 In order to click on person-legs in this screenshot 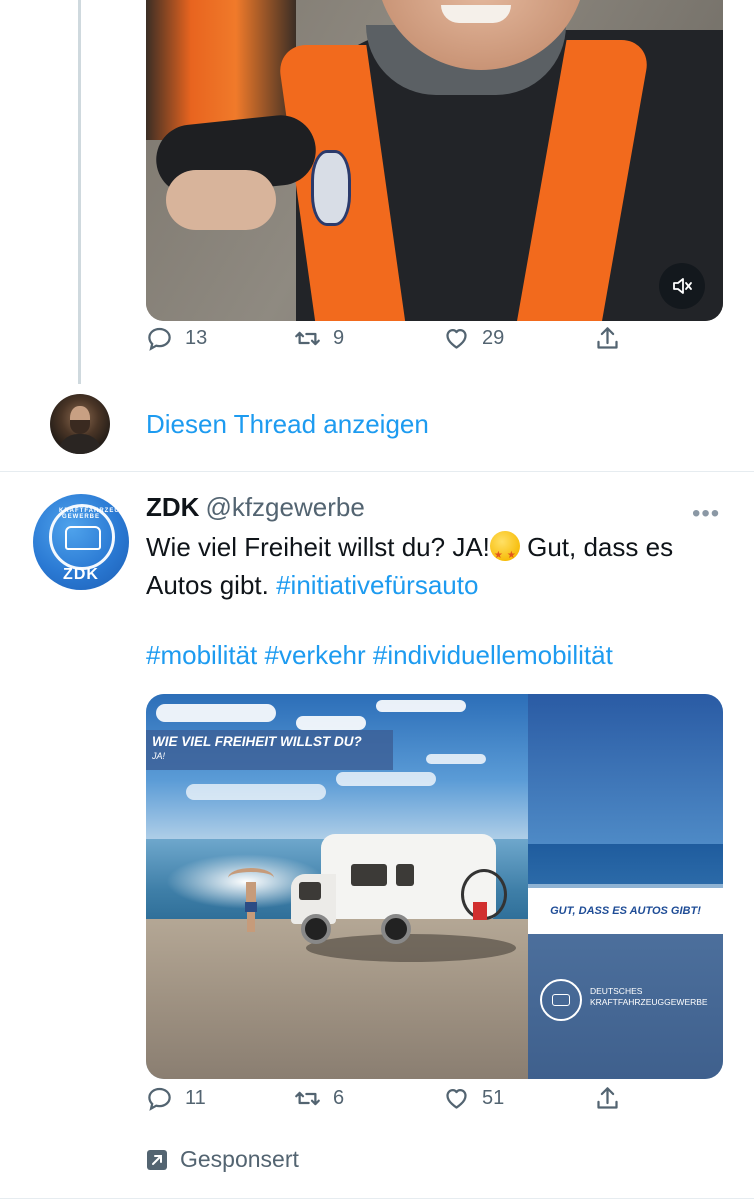, I will do `click(251, 922)`.